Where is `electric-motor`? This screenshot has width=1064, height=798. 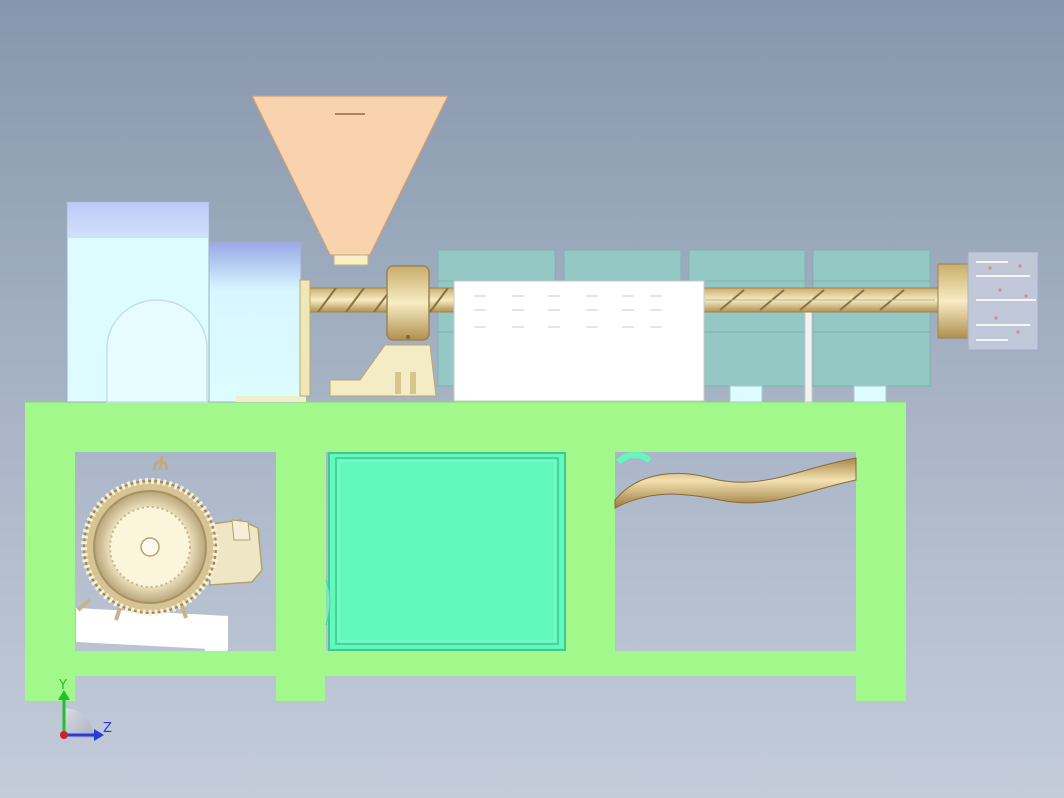 electric-motor is located at coordinates (169, 553).